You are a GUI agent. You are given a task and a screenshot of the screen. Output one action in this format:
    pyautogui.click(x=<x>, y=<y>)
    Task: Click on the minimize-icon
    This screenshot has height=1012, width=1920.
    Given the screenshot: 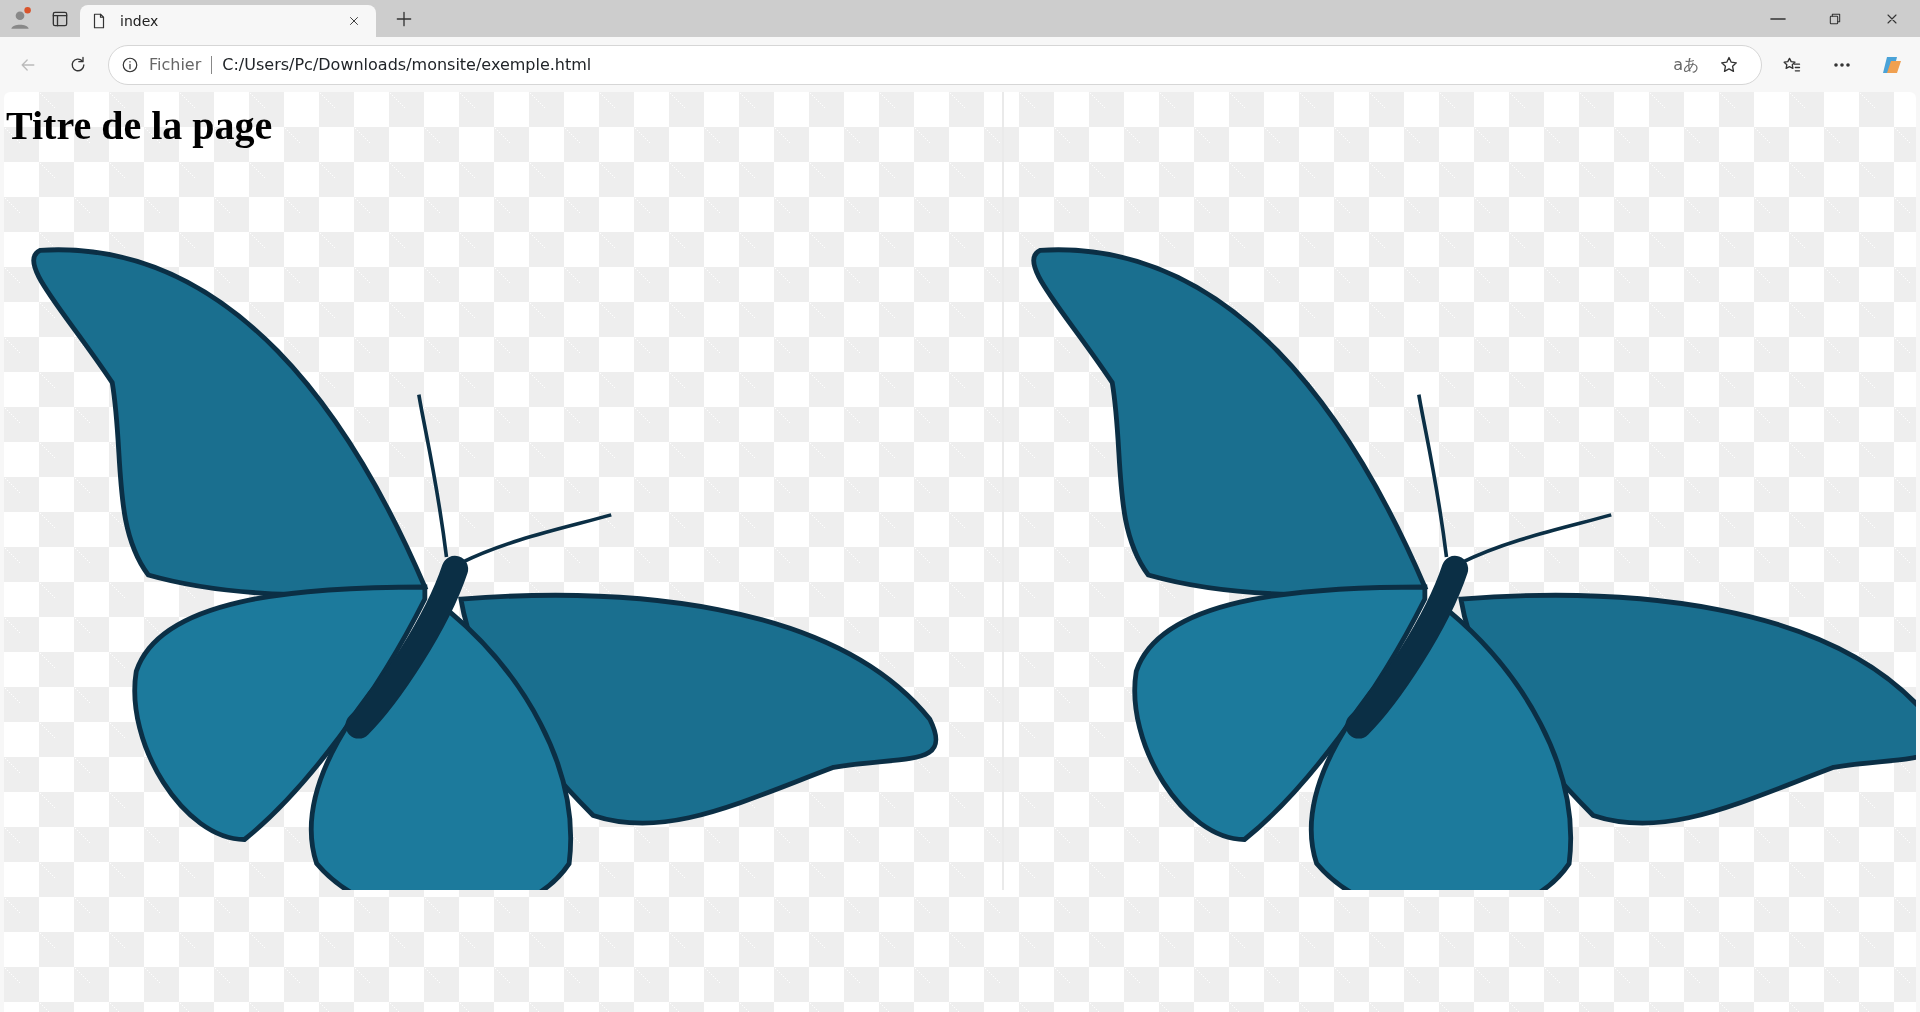 What is the action you would take?
    pyautogui.click(x=1777, y=18)
    